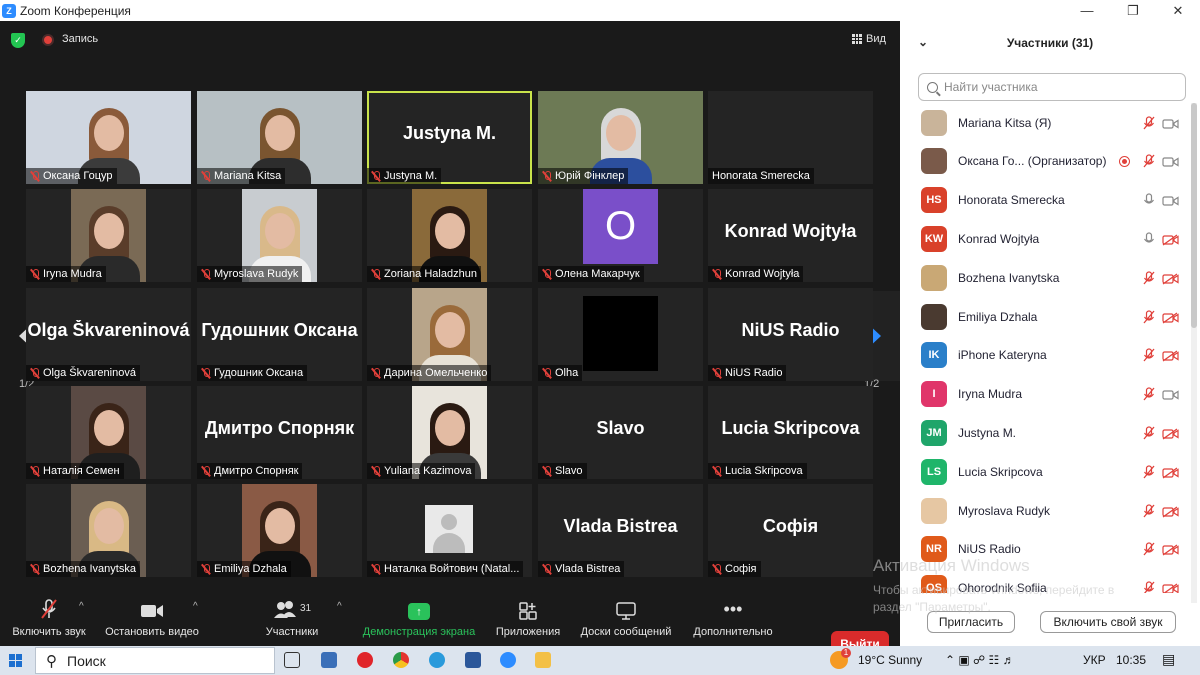  I want to click on scrollbar-thumb, so click(1194, 215).